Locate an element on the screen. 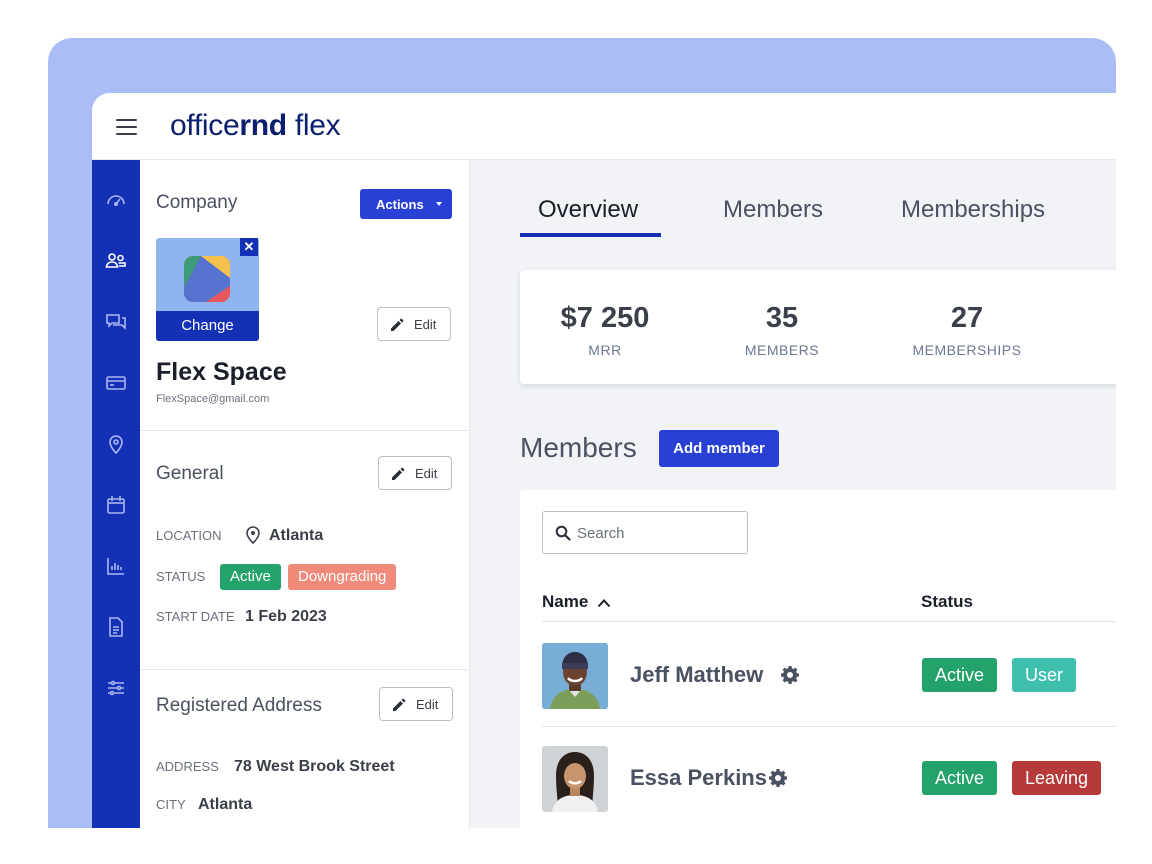 This screenshot has height=864, width=1152. app-logo: officernd flex is located at coordinates (255, 126).